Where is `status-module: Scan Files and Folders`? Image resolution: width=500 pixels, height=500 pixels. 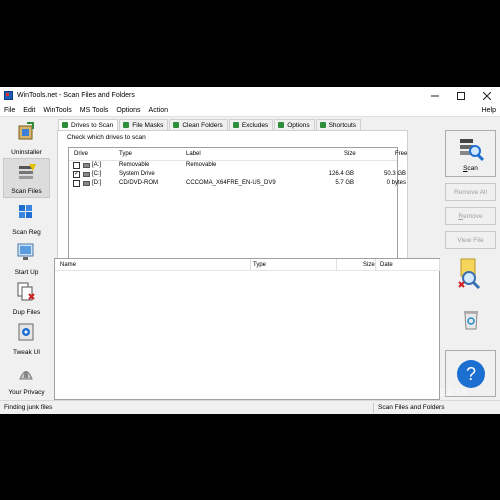 status-module: Scan Files and Folders is located at coordinates (411, 407).